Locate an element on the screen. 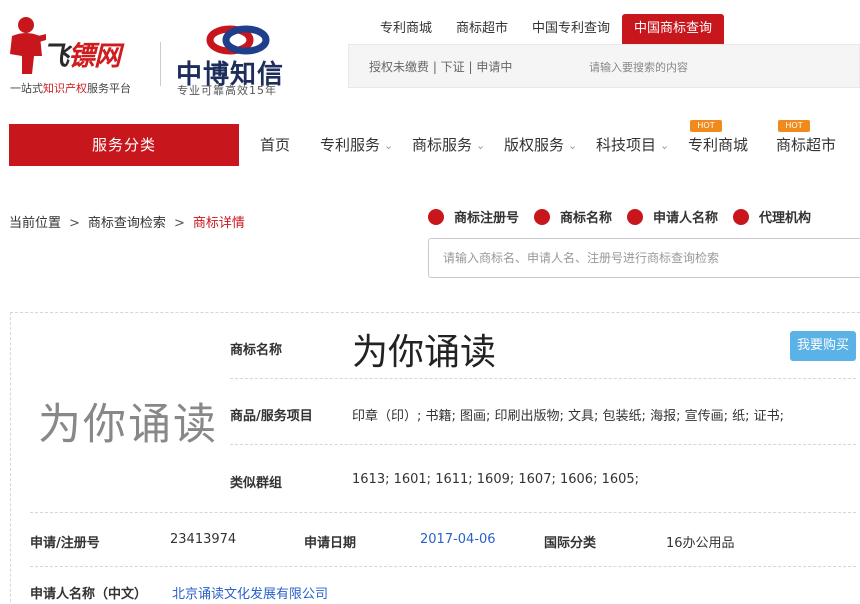  nav-trademark-service: 商标服务 ⌄ is located at coordinates (448, 145).